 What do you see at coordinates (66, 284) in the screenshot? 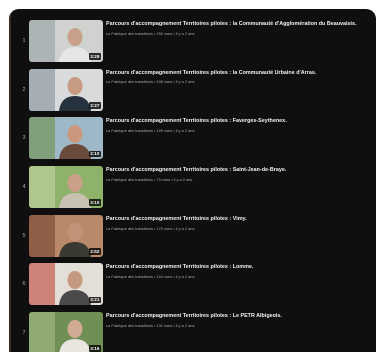
I see `video-thumbnail: 3:21` at bounding box center [66, 284].